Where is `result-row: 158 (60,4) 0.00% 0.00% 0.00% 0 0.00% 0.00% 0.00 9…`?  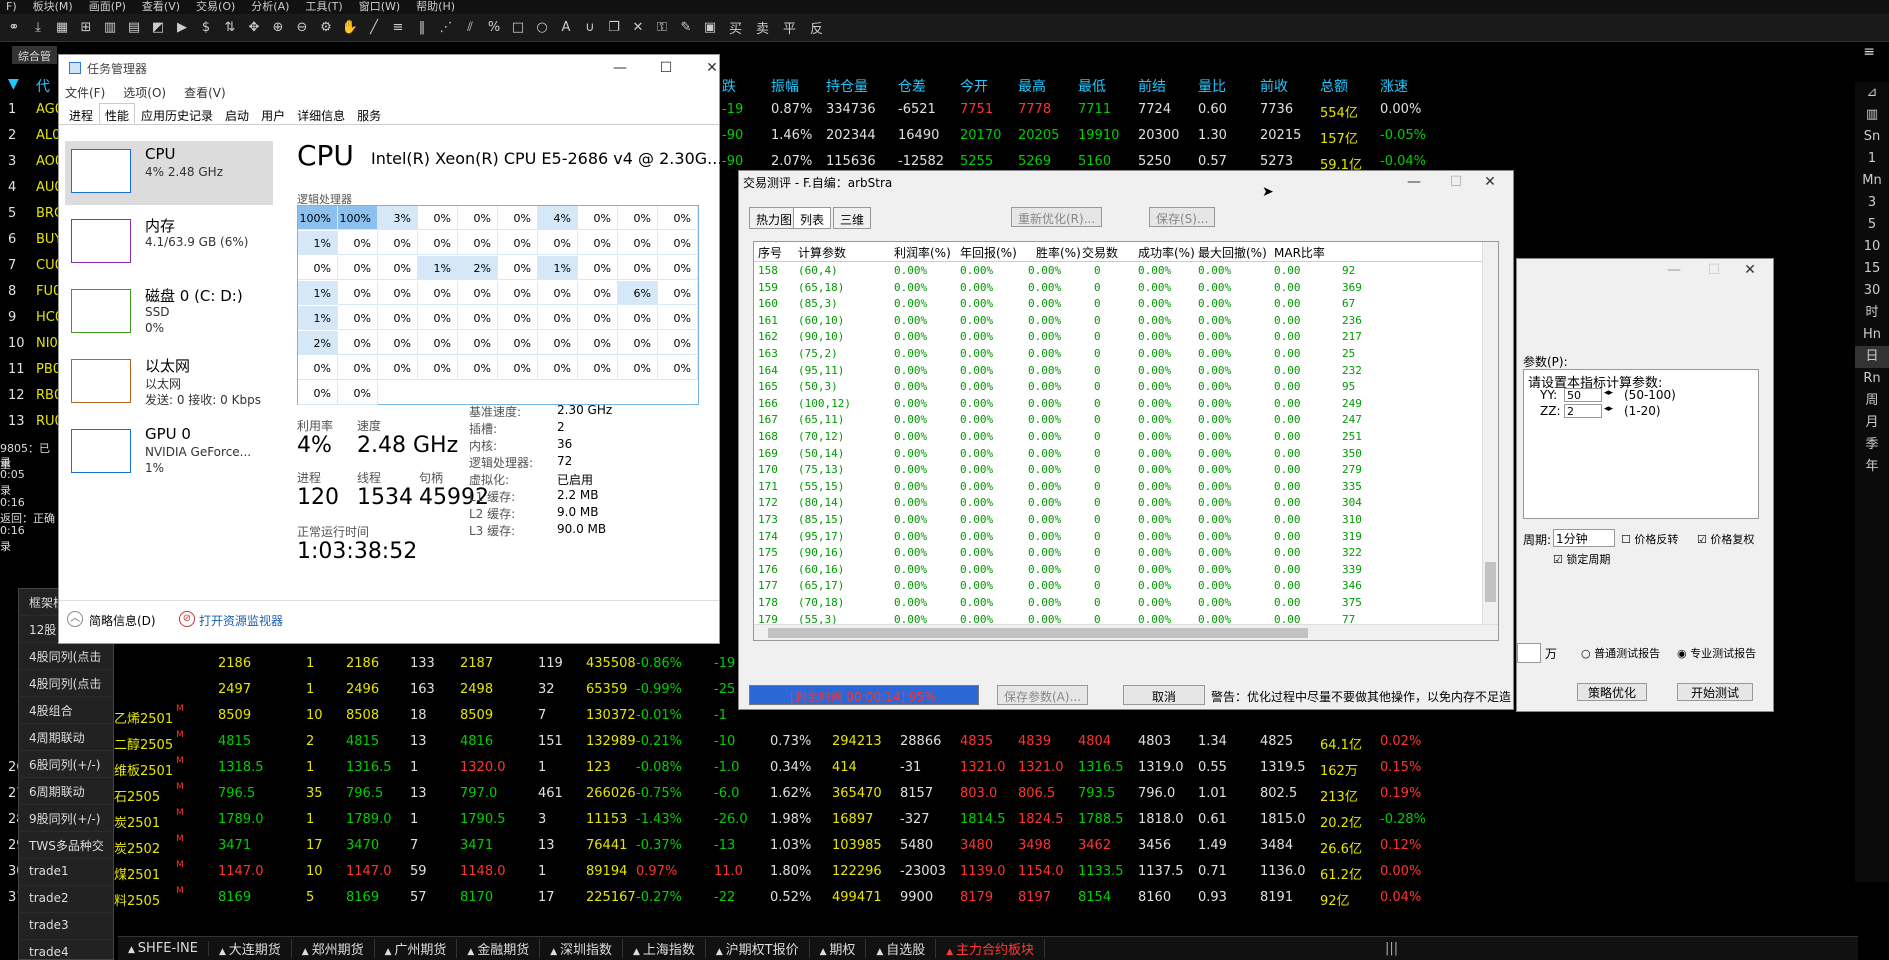
result-row: 158 (60,4) 0.00% 0.00% 0.00% 0 0.00% 0.00% 0.00 9… is located at coordinates (1119, 272).